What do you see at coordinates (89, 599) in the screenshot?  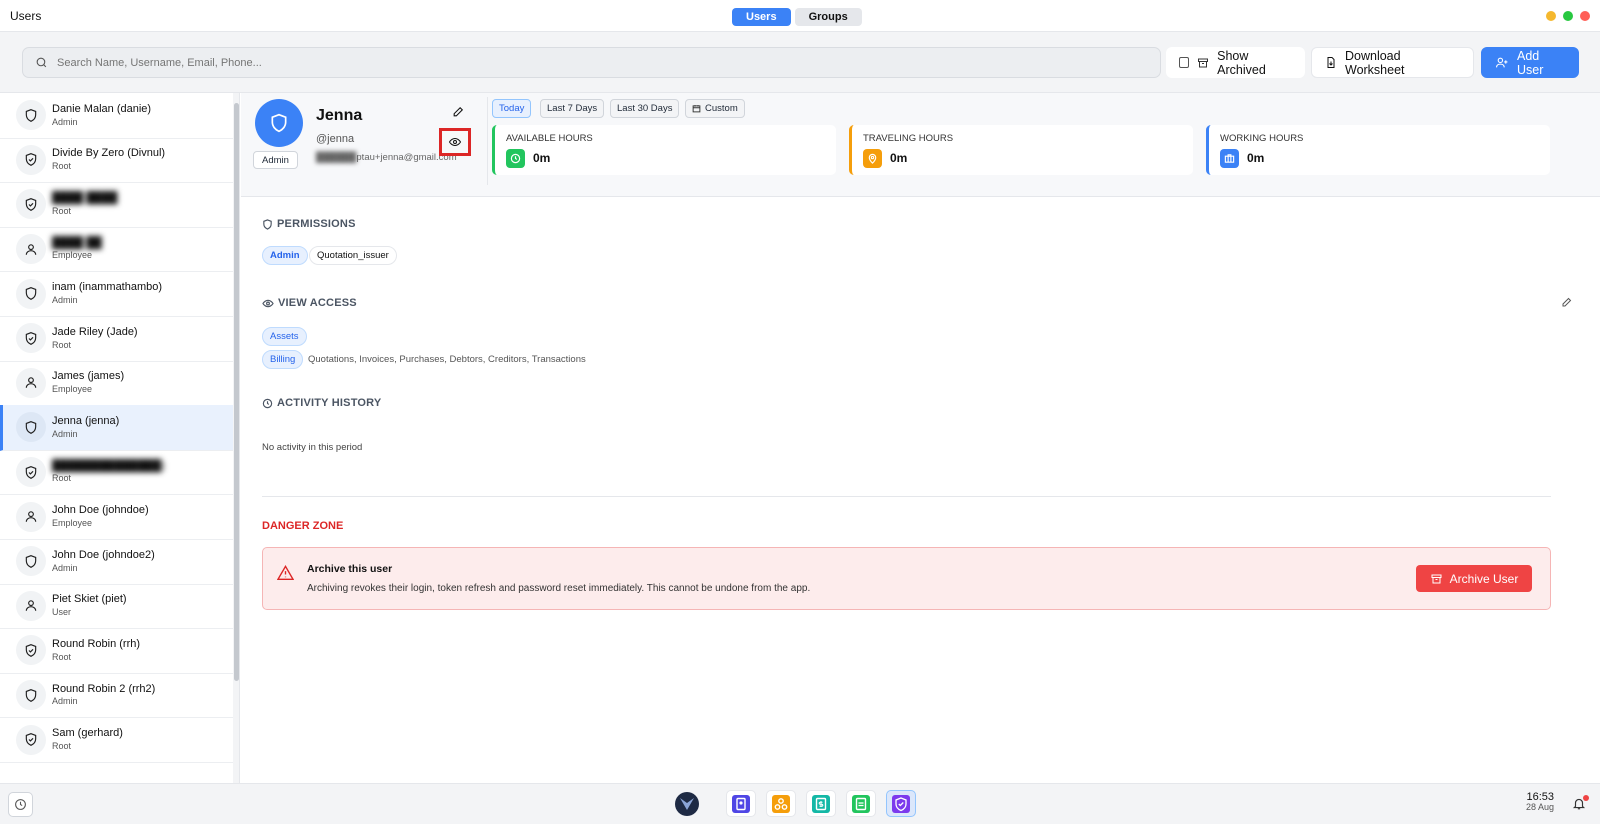 I see `user-name: Piet Skiet (piet)` at bounding box center [89, 599].